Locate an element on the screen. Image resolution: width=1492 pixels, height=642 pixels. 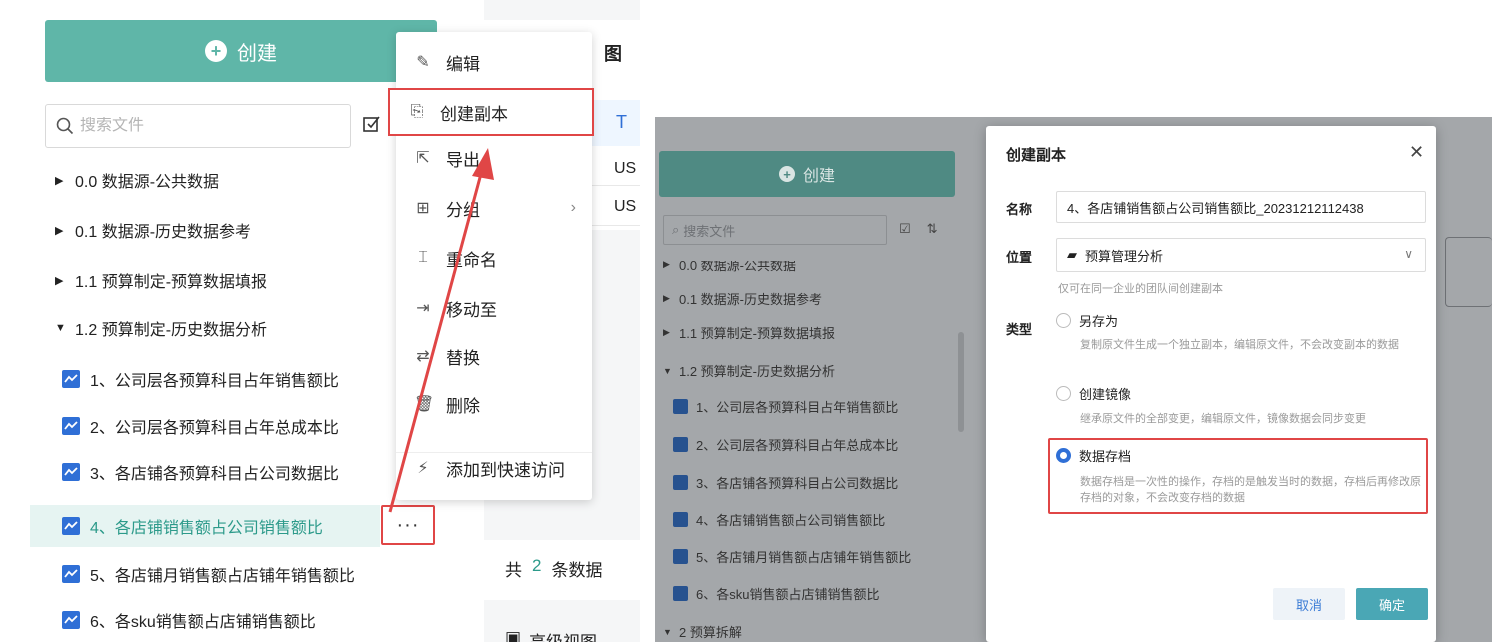
advanced-view-tab: ▣ 高级视图 is located at coordinates (551, 635).